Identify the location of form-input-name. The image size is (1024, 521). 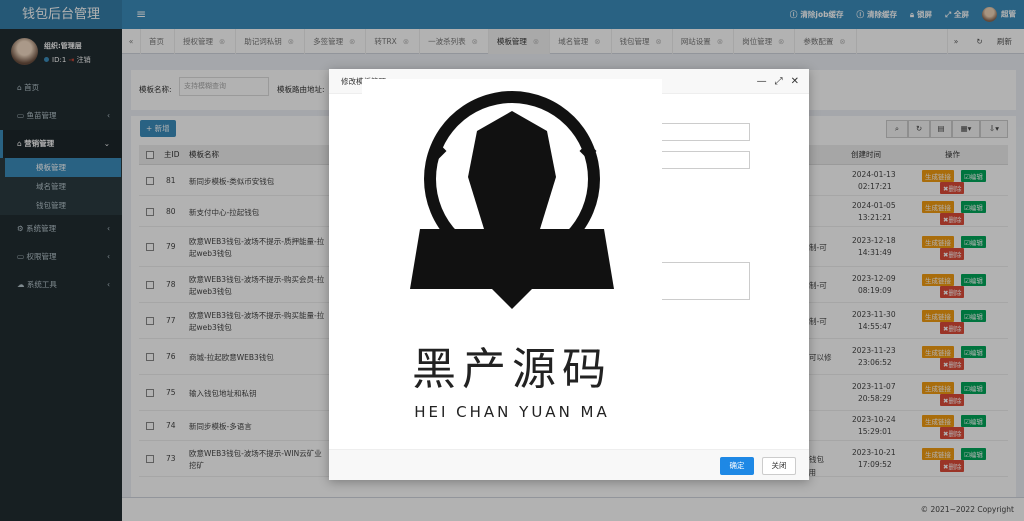
(700, 132).